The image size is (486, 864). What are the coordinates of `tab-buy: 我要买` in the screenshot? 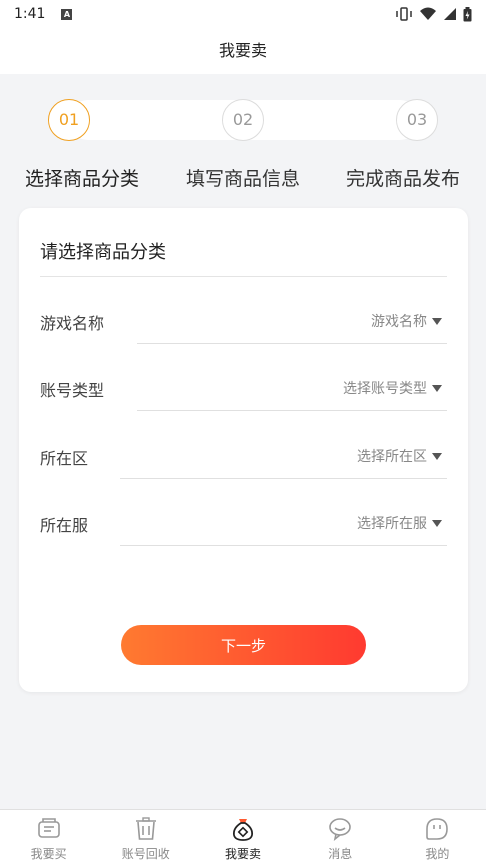 It's located at (48, 837).